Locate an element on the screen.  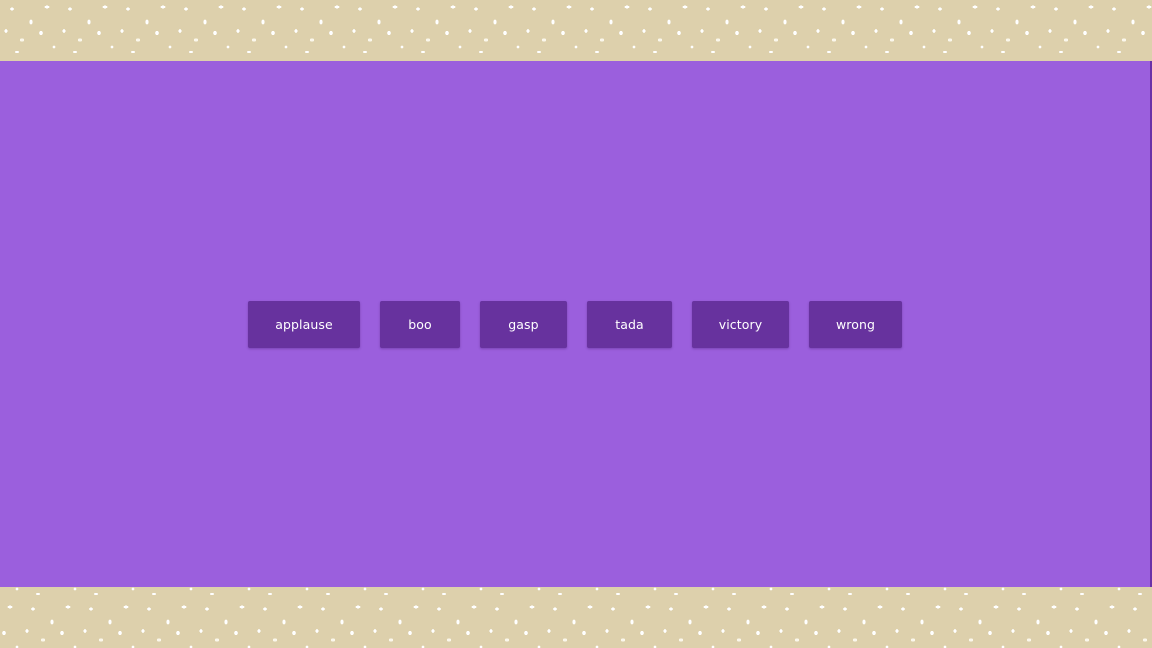
sound-button-row: applause boo gasp tada victory wrong is located at coordinates (575, 324).